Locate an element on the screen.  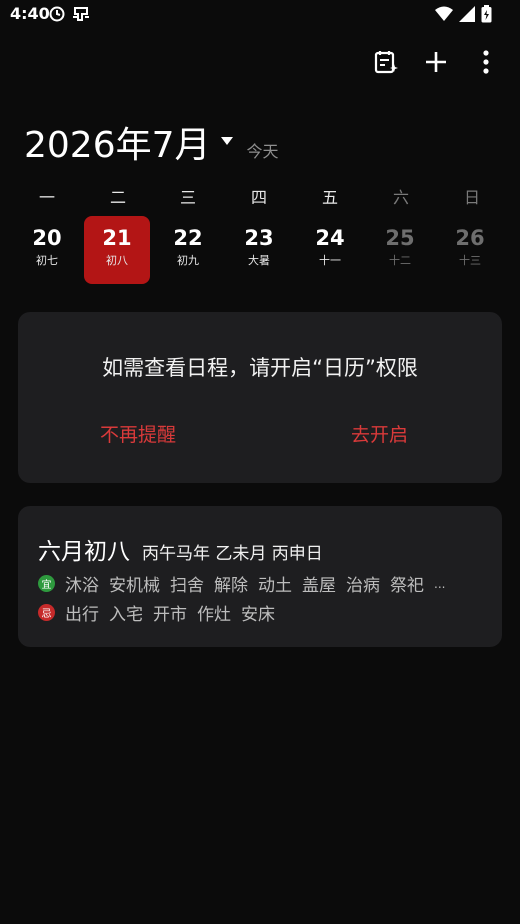
month-title: 2026年7月 is located at coordinates (117, 142).